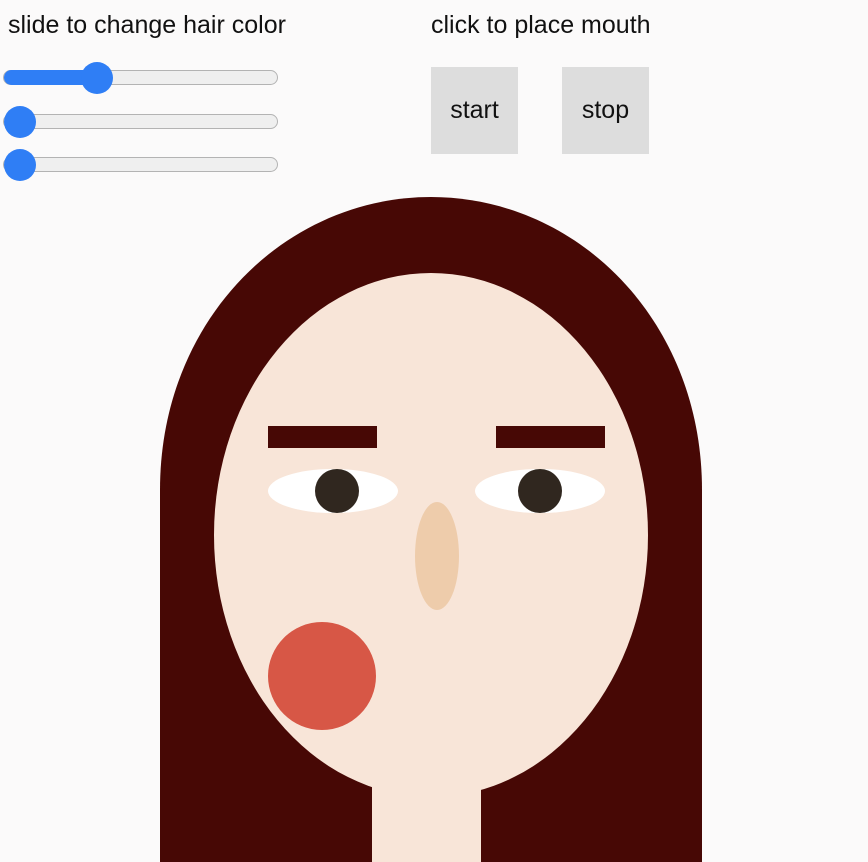  I want to click on right-eyebrow, so click(550, 437).